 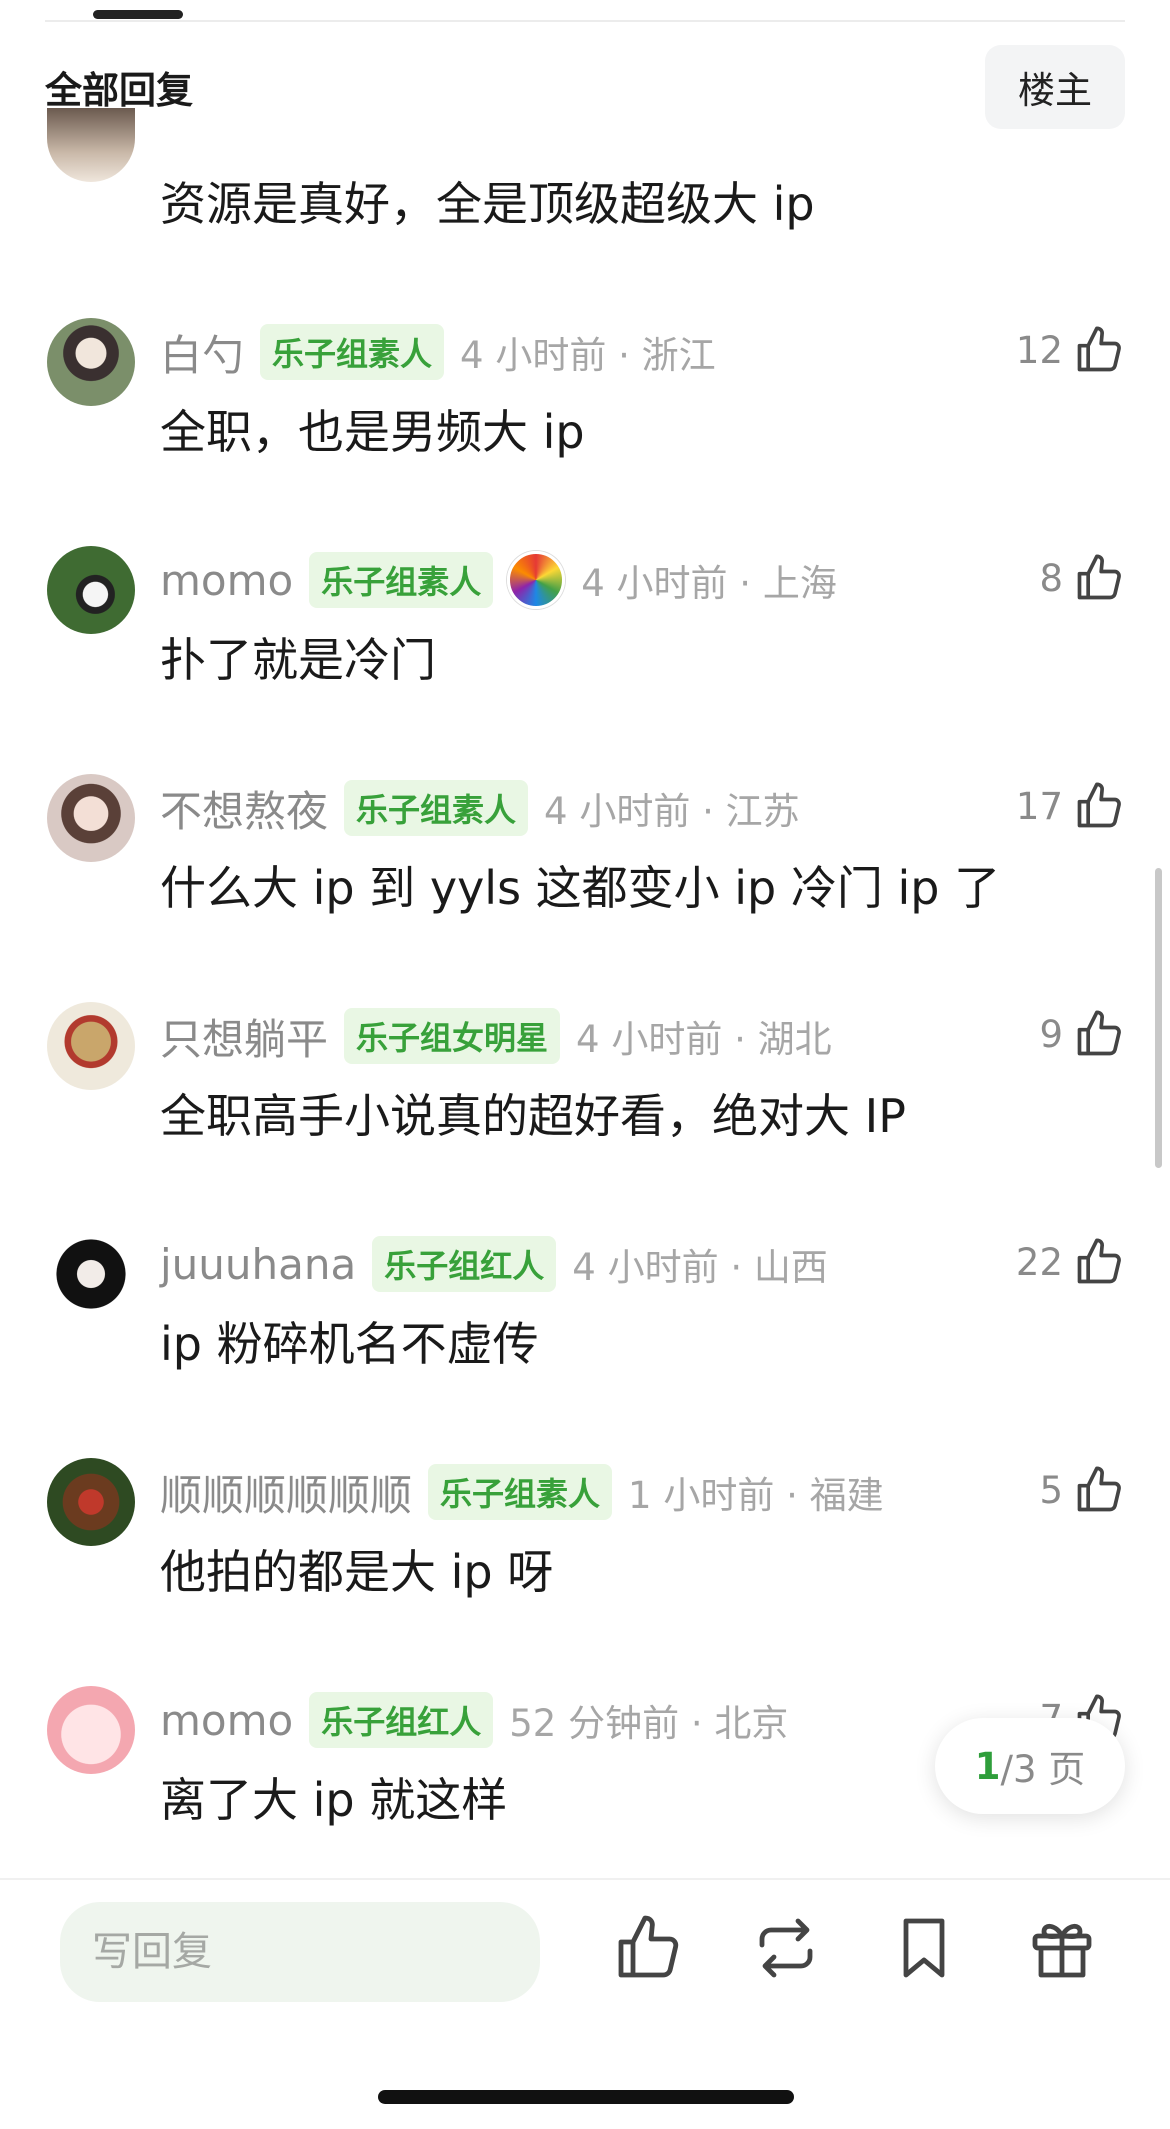 I want to click on comment-text: 他拍的都是大 ip 呀, so click(x=357, y=1572).